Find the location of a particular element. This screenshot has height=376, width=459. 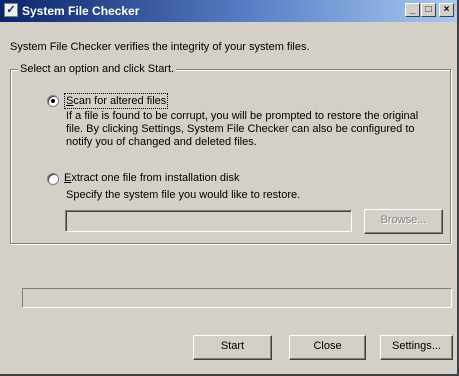

close-button: Close is located at coordinates (327, 347).